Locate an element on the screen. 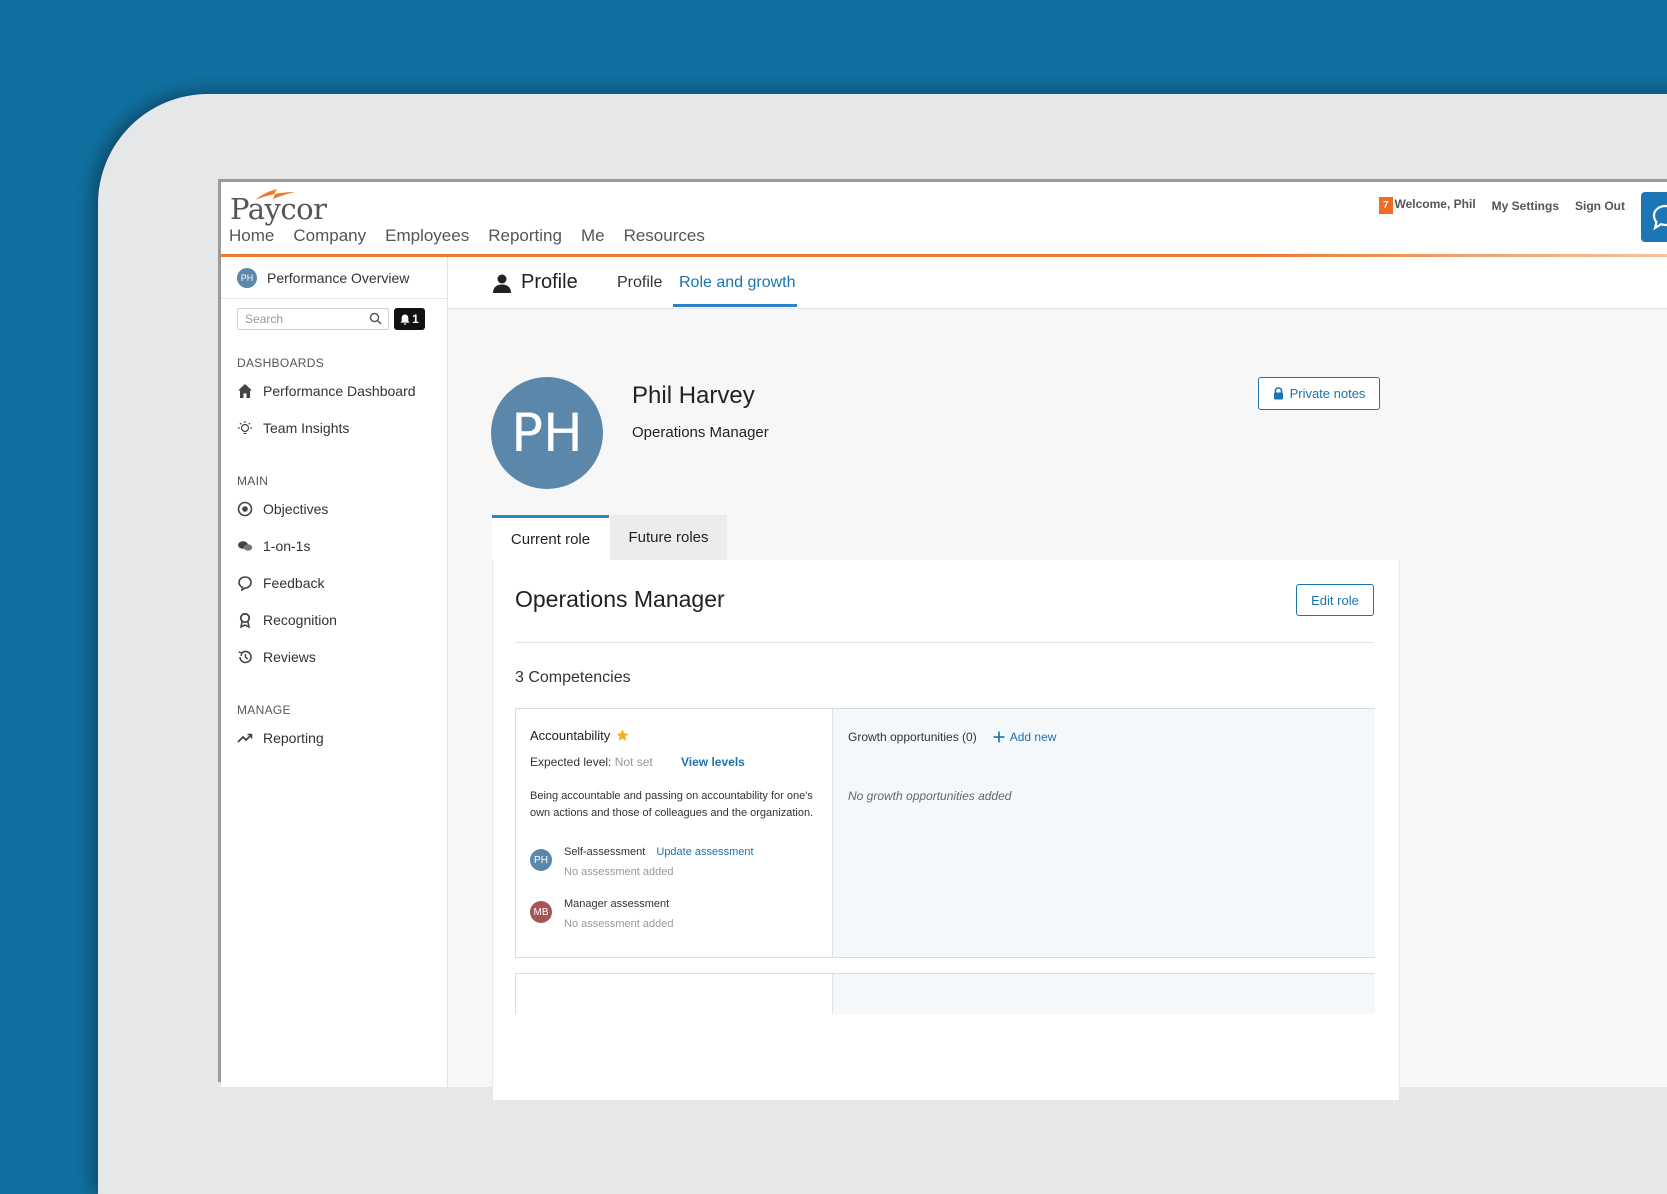  sidebar-item-label: Recognition is located at coordinates (300, 620).